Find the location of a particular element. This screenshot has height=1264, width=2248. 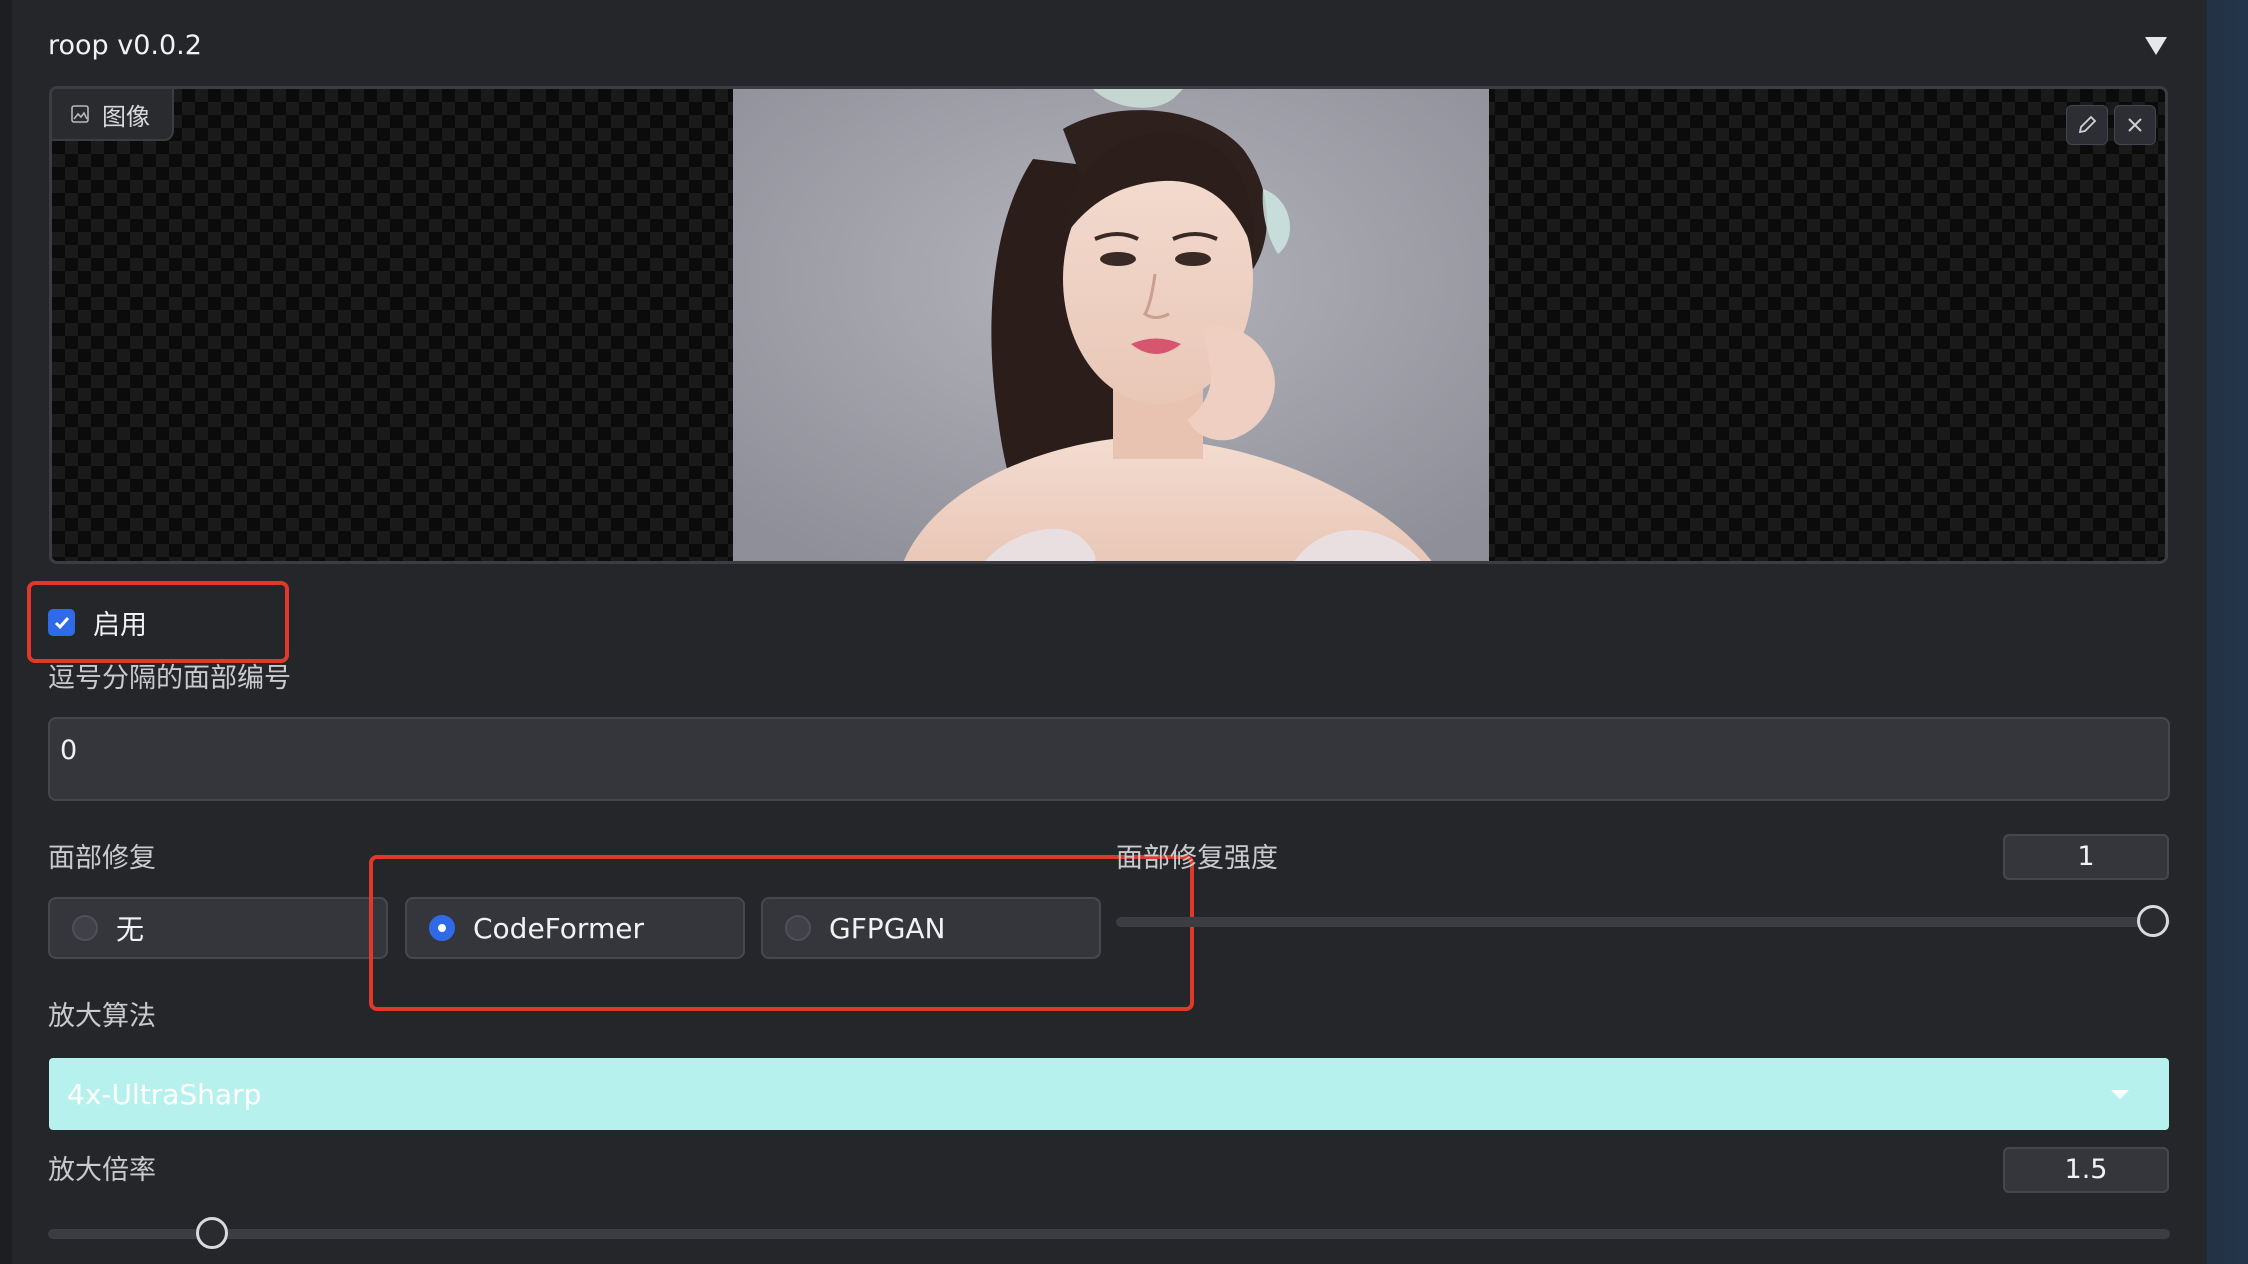

enable-checkbox is located at coordinates (61, 622).